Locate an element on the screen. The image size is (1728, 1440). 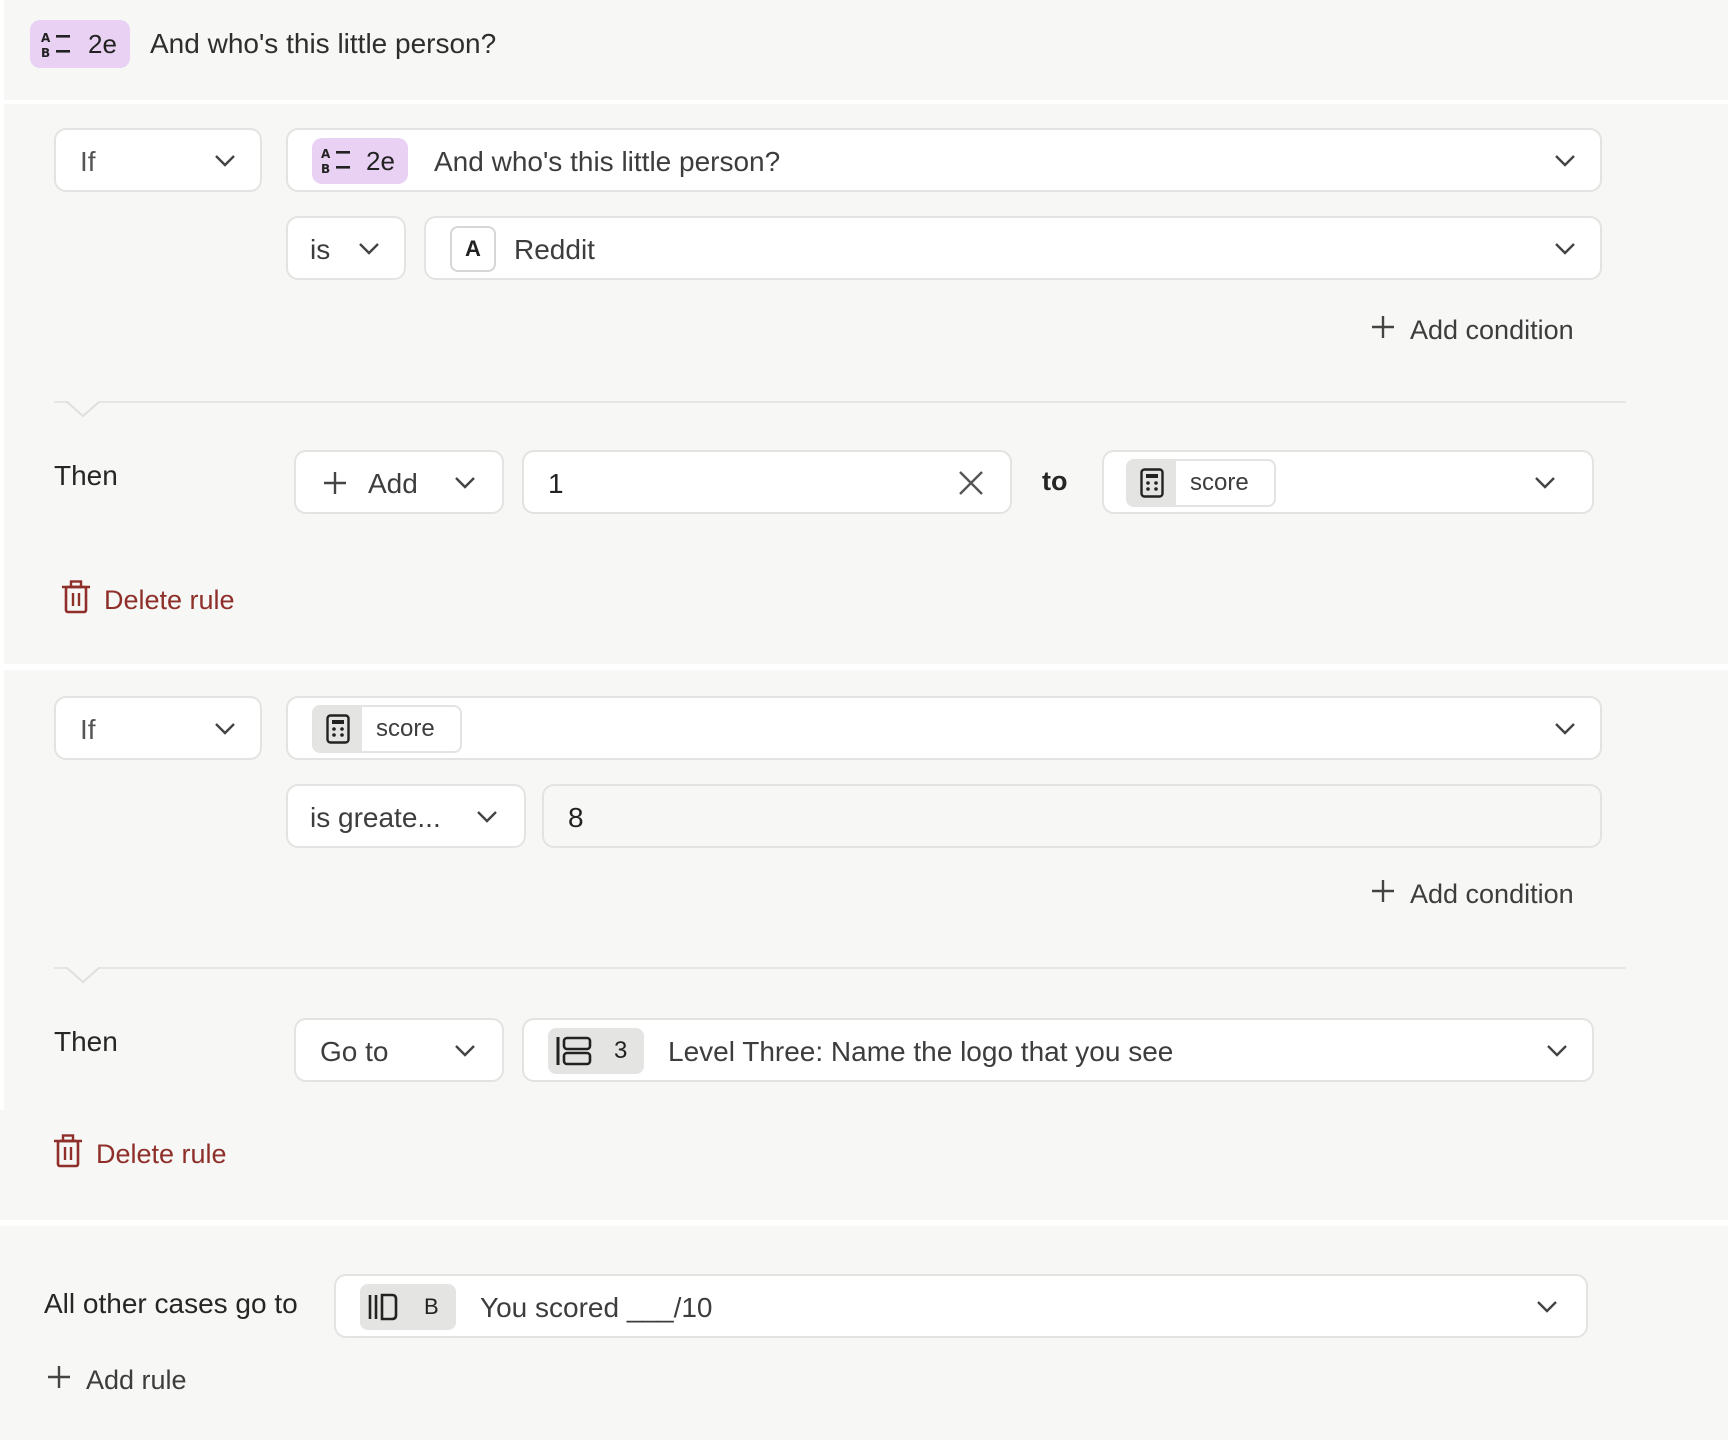
fallback-label: All other cases go to is located at coordinates (171, 1303).